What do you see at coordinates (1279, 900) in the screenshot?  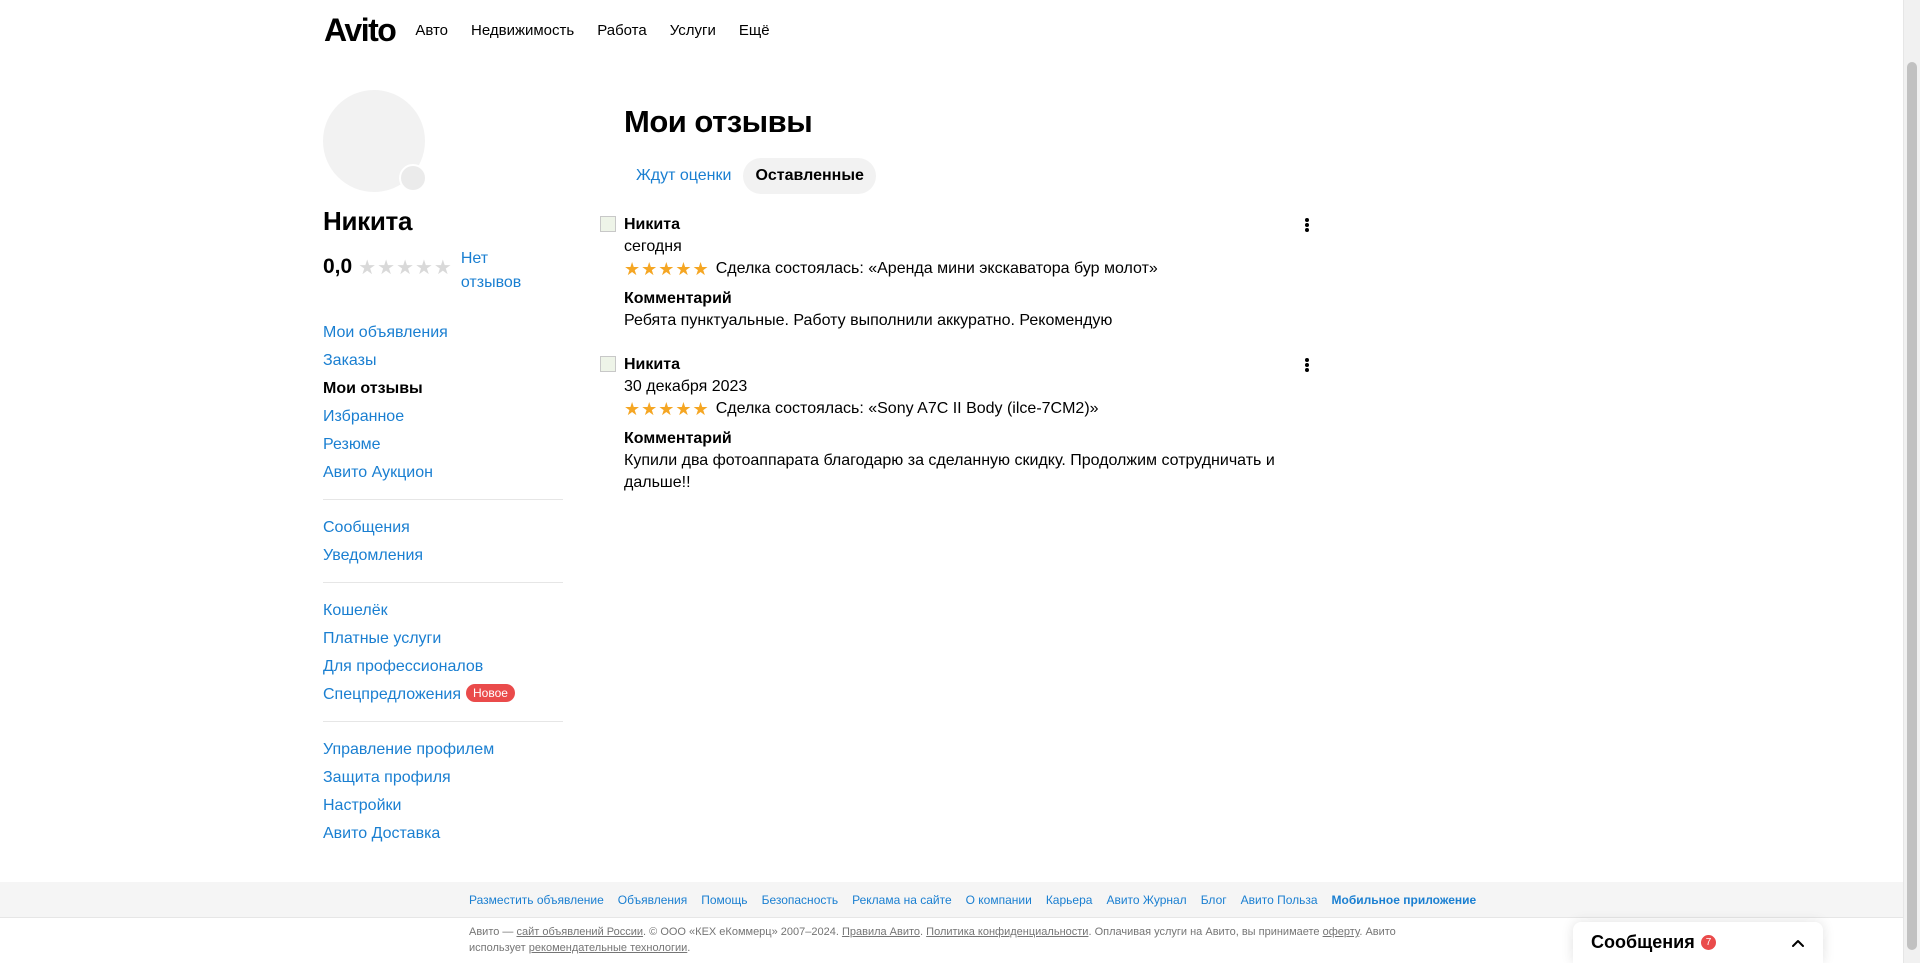 I see `footer-link-benefit: Авито Польза` at bounding box center [1279, 900].